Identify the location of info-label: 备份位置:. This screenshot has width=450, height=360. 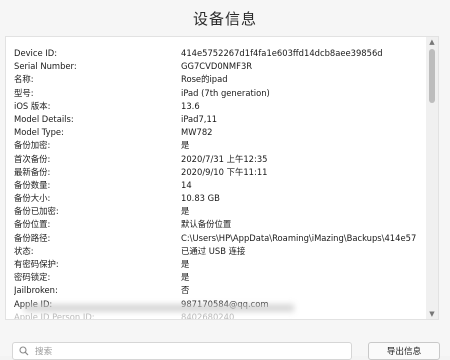
(32, 224).